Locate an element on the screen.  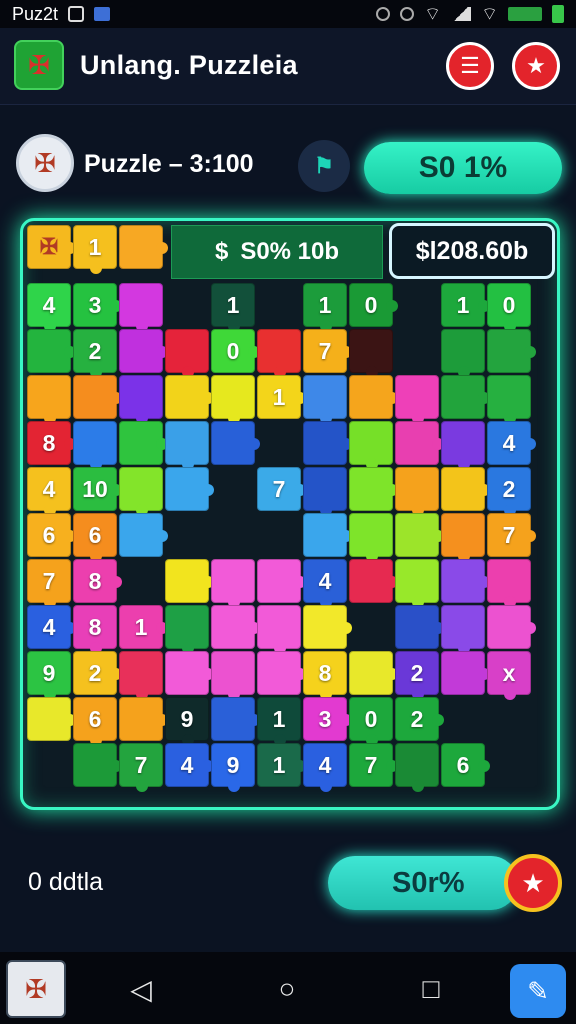
puzzle-tile: x is located at coordinates (509, 675).